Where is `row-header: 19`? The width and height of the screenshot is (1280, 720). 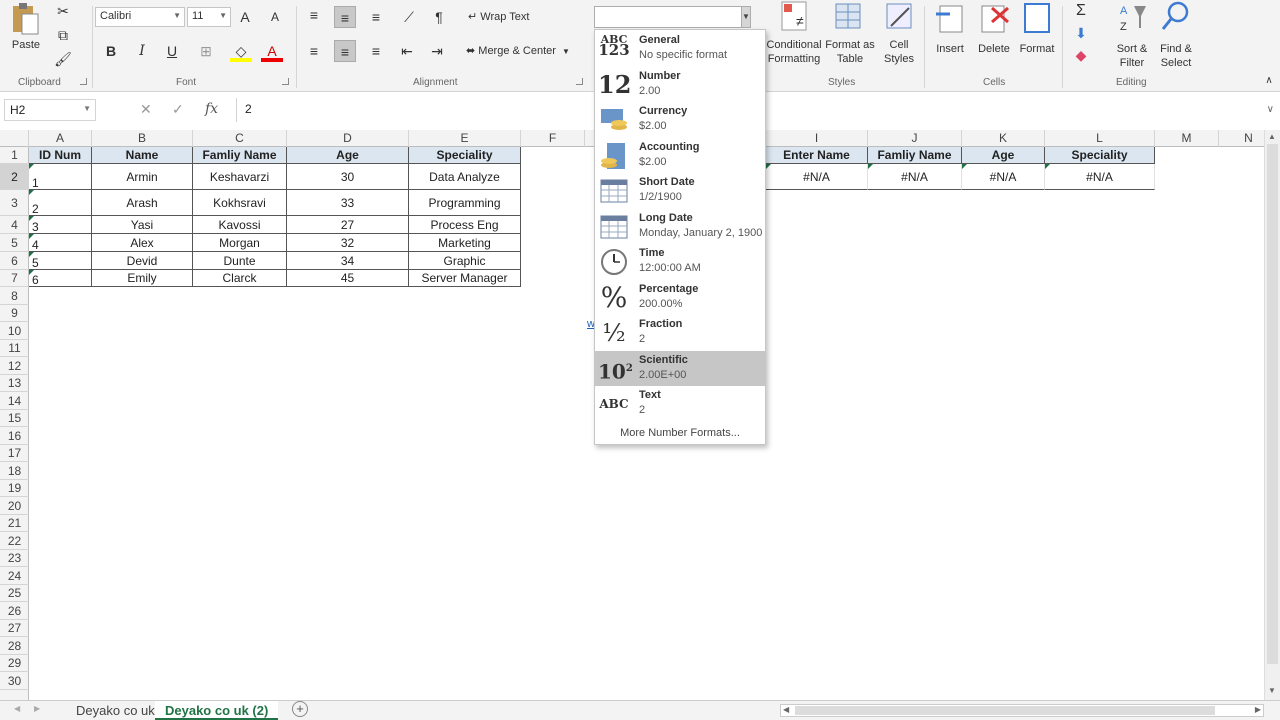
row-header: 19 is located at coordinates (14, 488).